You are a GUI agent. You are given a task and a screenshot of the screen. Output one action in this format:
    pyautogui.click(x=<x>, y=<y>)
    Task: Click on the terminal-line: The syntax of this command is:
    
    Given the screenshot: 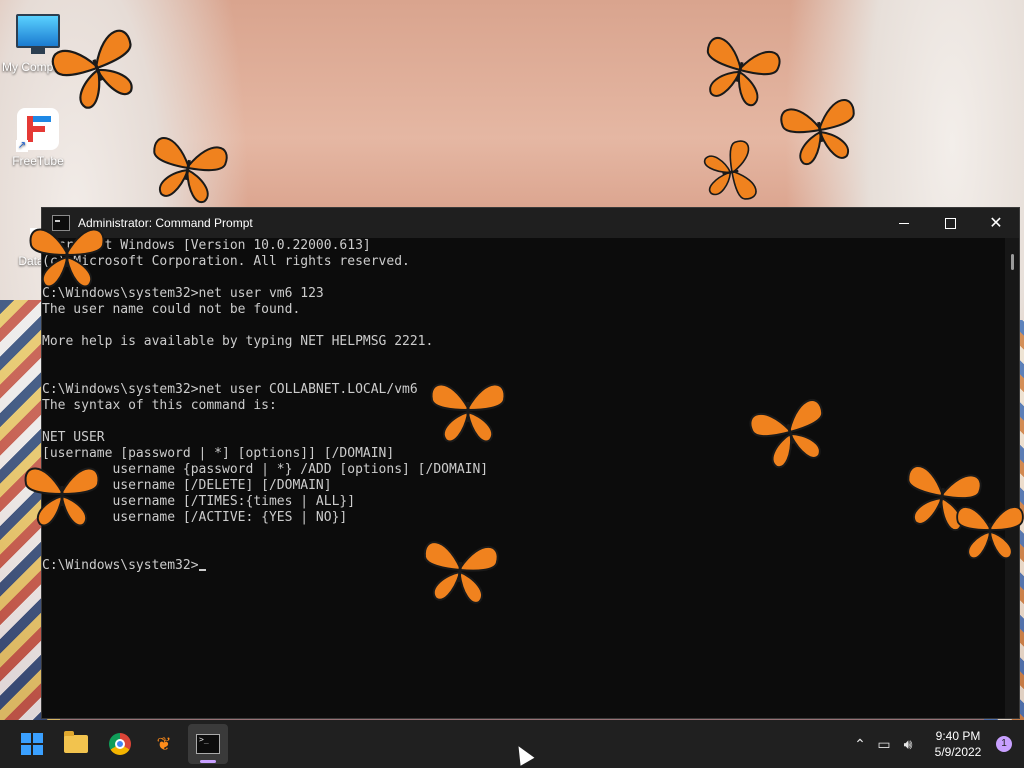 What is the action you would take?
    pyautogui.click(x=159, y=405)
    